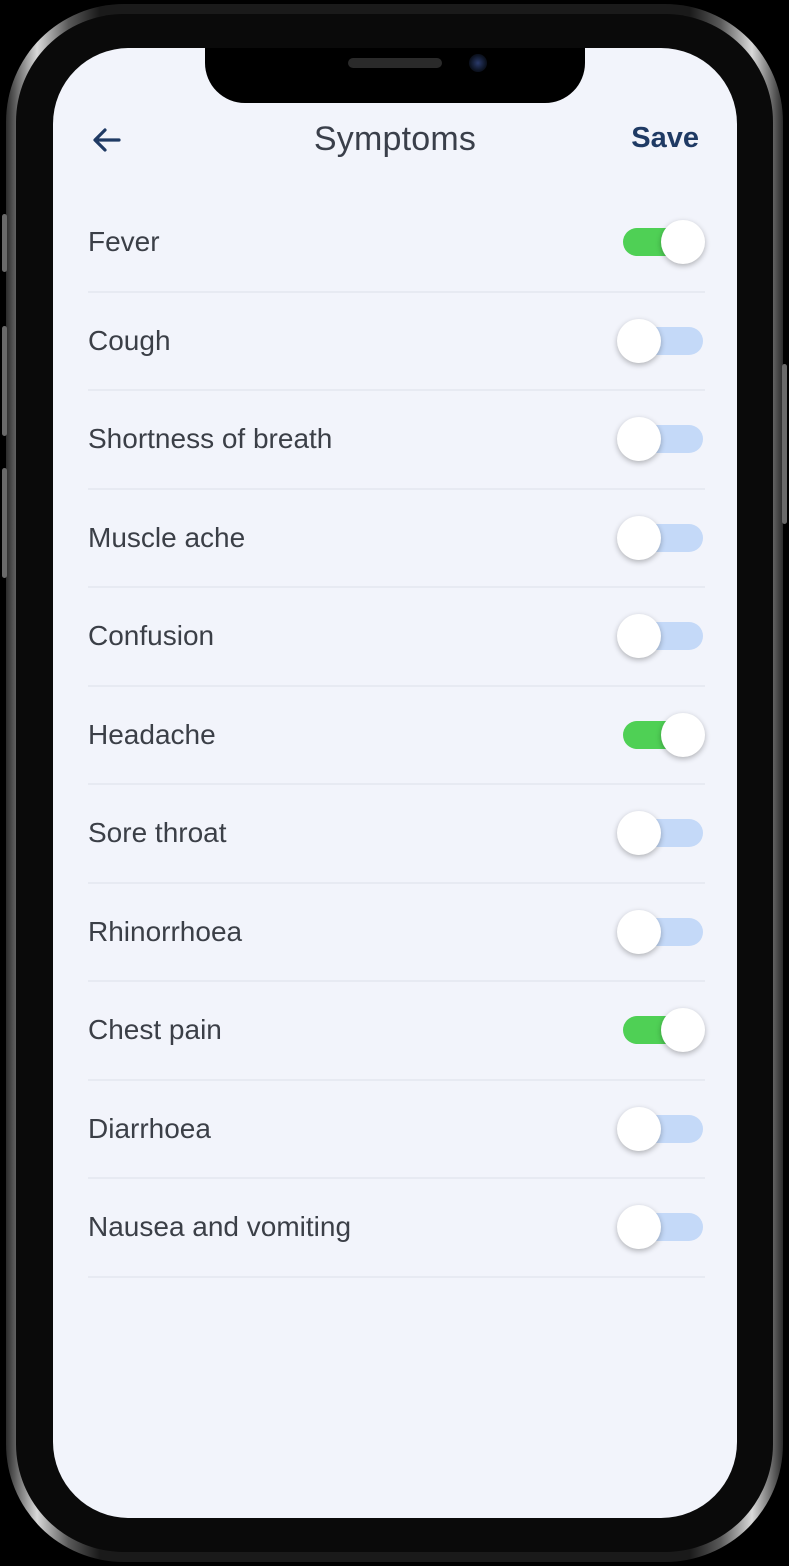  I want to click on symptom-row: Cough, so click(396, 342).